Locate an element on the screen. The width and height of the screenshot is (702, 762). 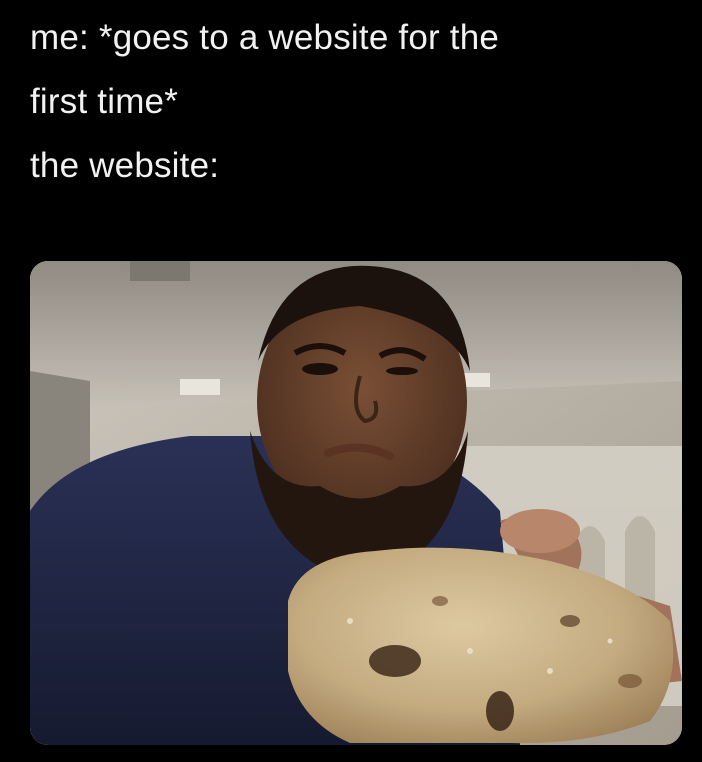
caption-line-3: the website: is located at coordinates (125, 165).